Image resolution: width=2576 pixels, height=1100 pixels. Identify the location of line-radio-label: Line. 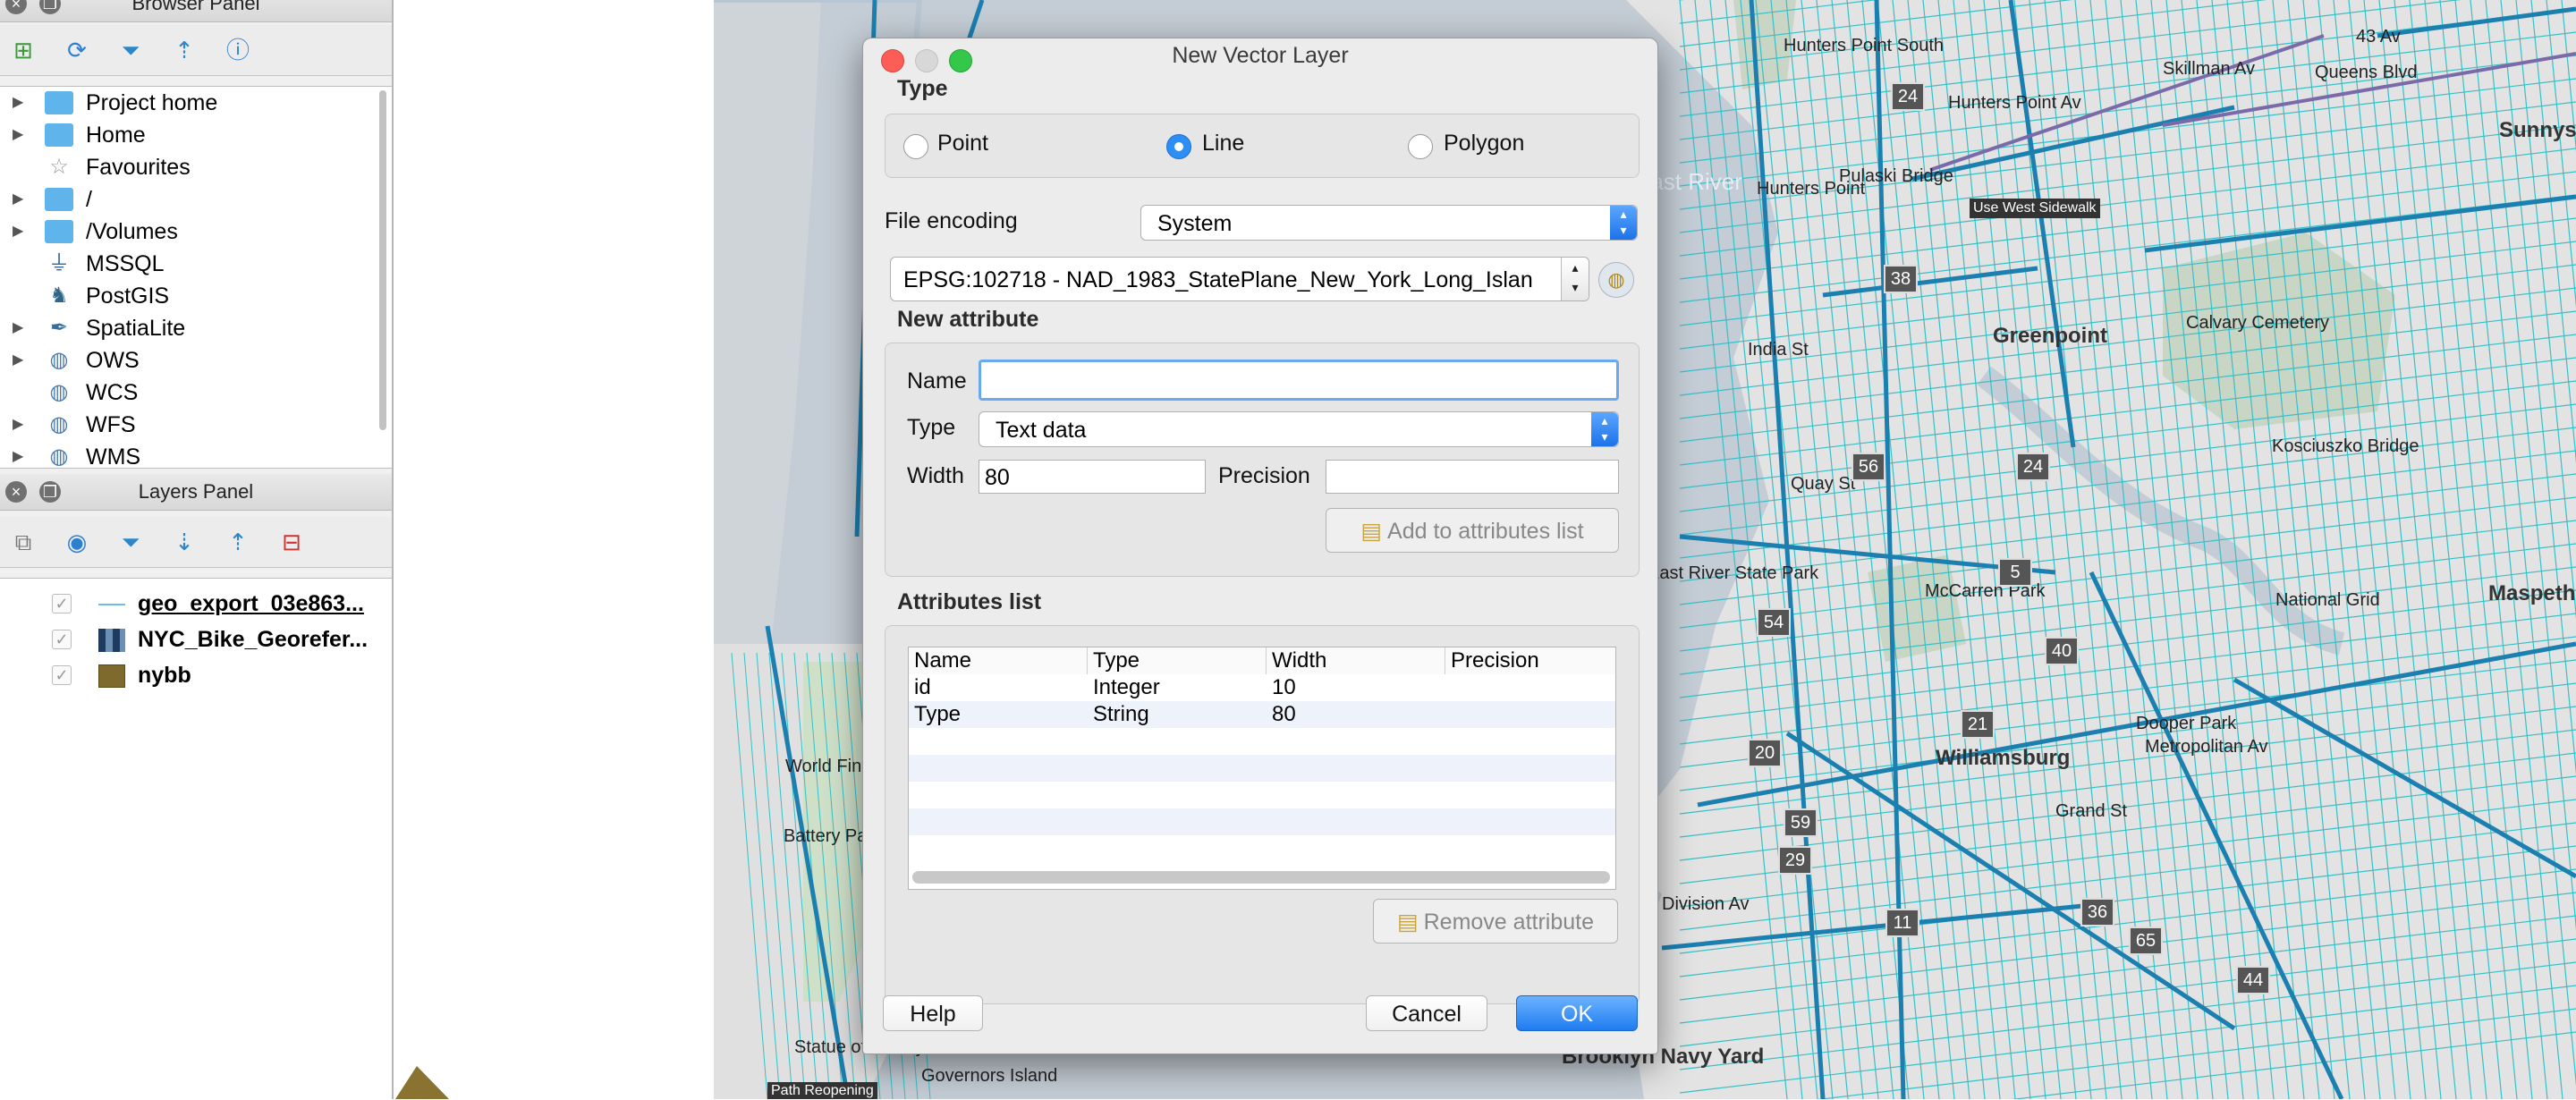
(1223, 144).